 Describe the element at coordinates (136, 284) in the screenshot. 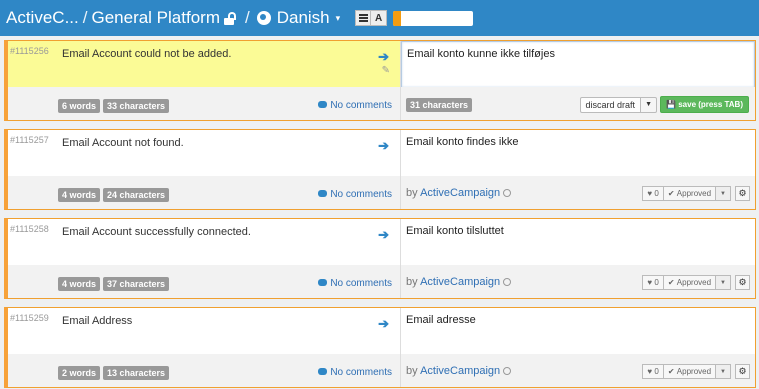

I see `char-count-badge: 37 characters` at that location.